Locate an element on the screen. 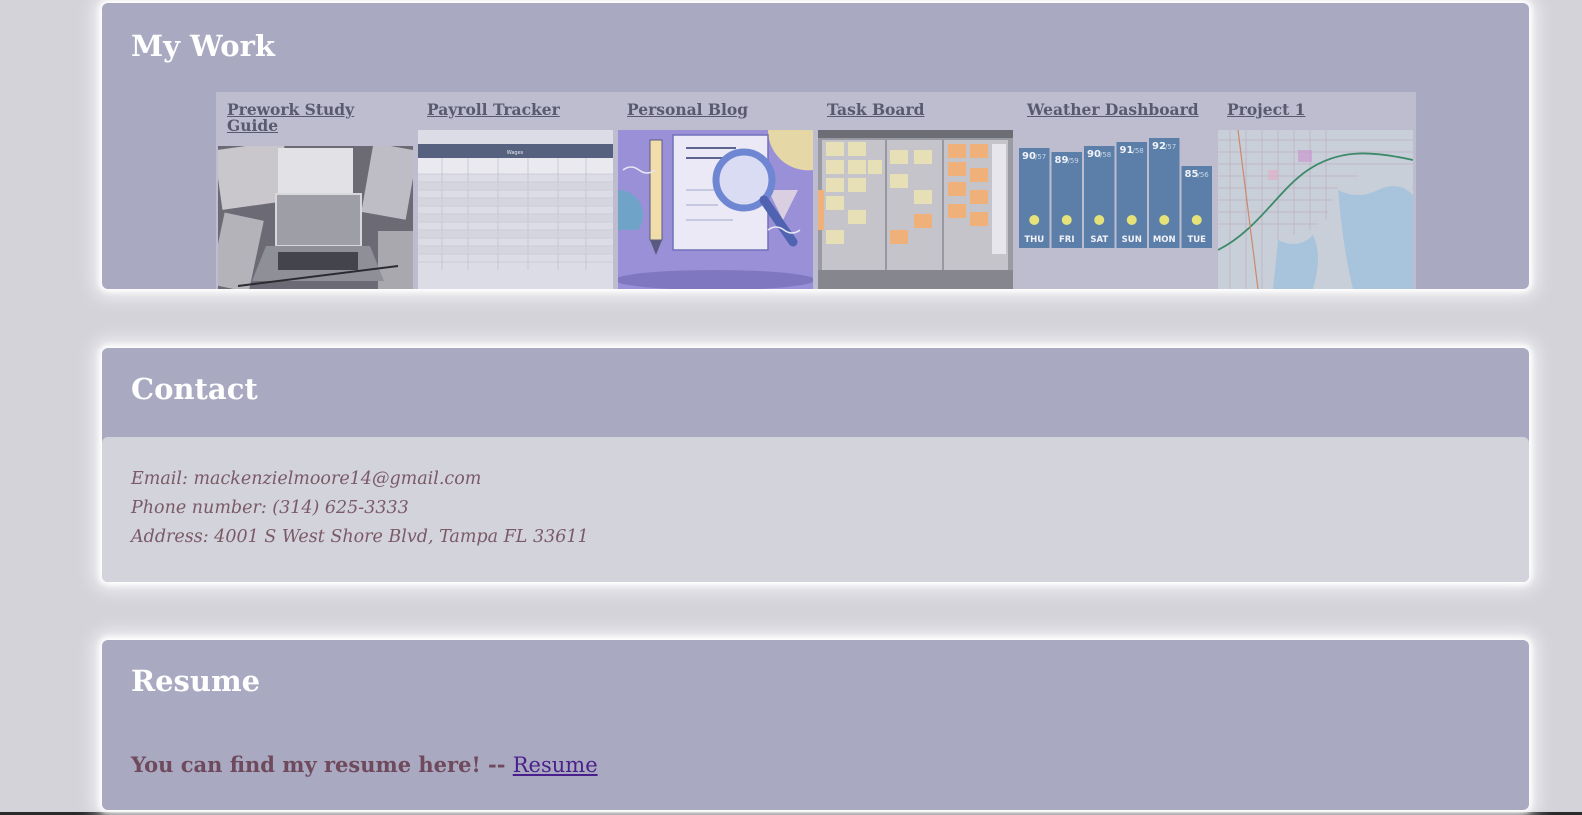 The image size is (1582, 815). weather-day-sat: 90/58 SAT is located at coordinates (1099, 197).